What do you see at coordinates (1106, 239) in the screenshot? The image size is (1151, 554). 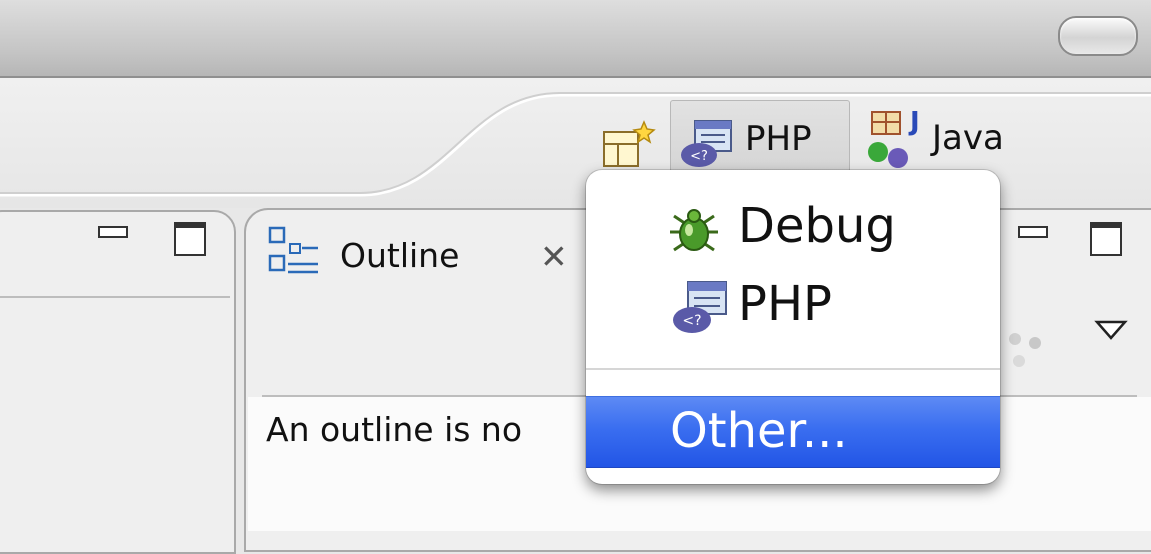 I see `outline-maximize-button` at bounding box center [1106, 239].